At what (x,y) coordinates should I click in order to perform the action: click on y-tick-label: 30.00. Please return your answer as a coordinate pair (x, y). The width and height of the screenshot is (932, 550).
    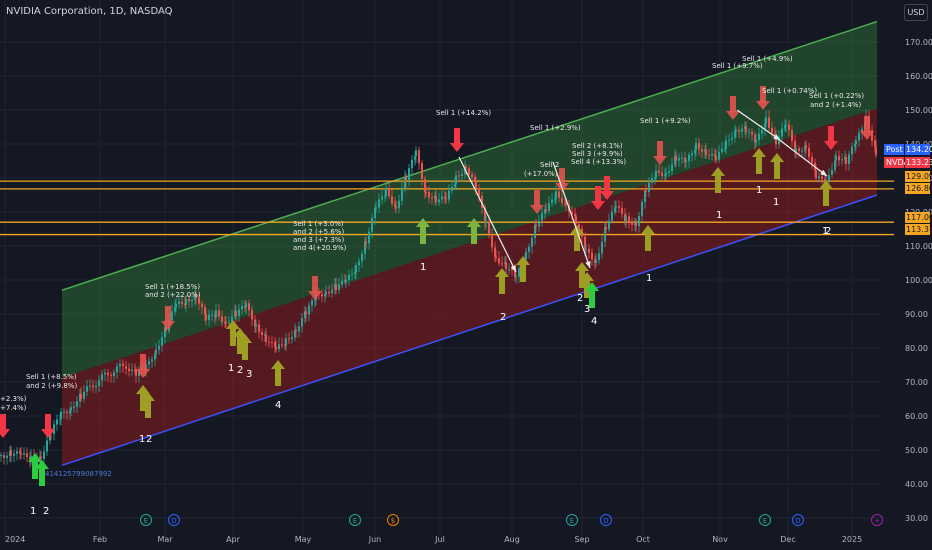
    Looking at the image, I should click on (916, 518).